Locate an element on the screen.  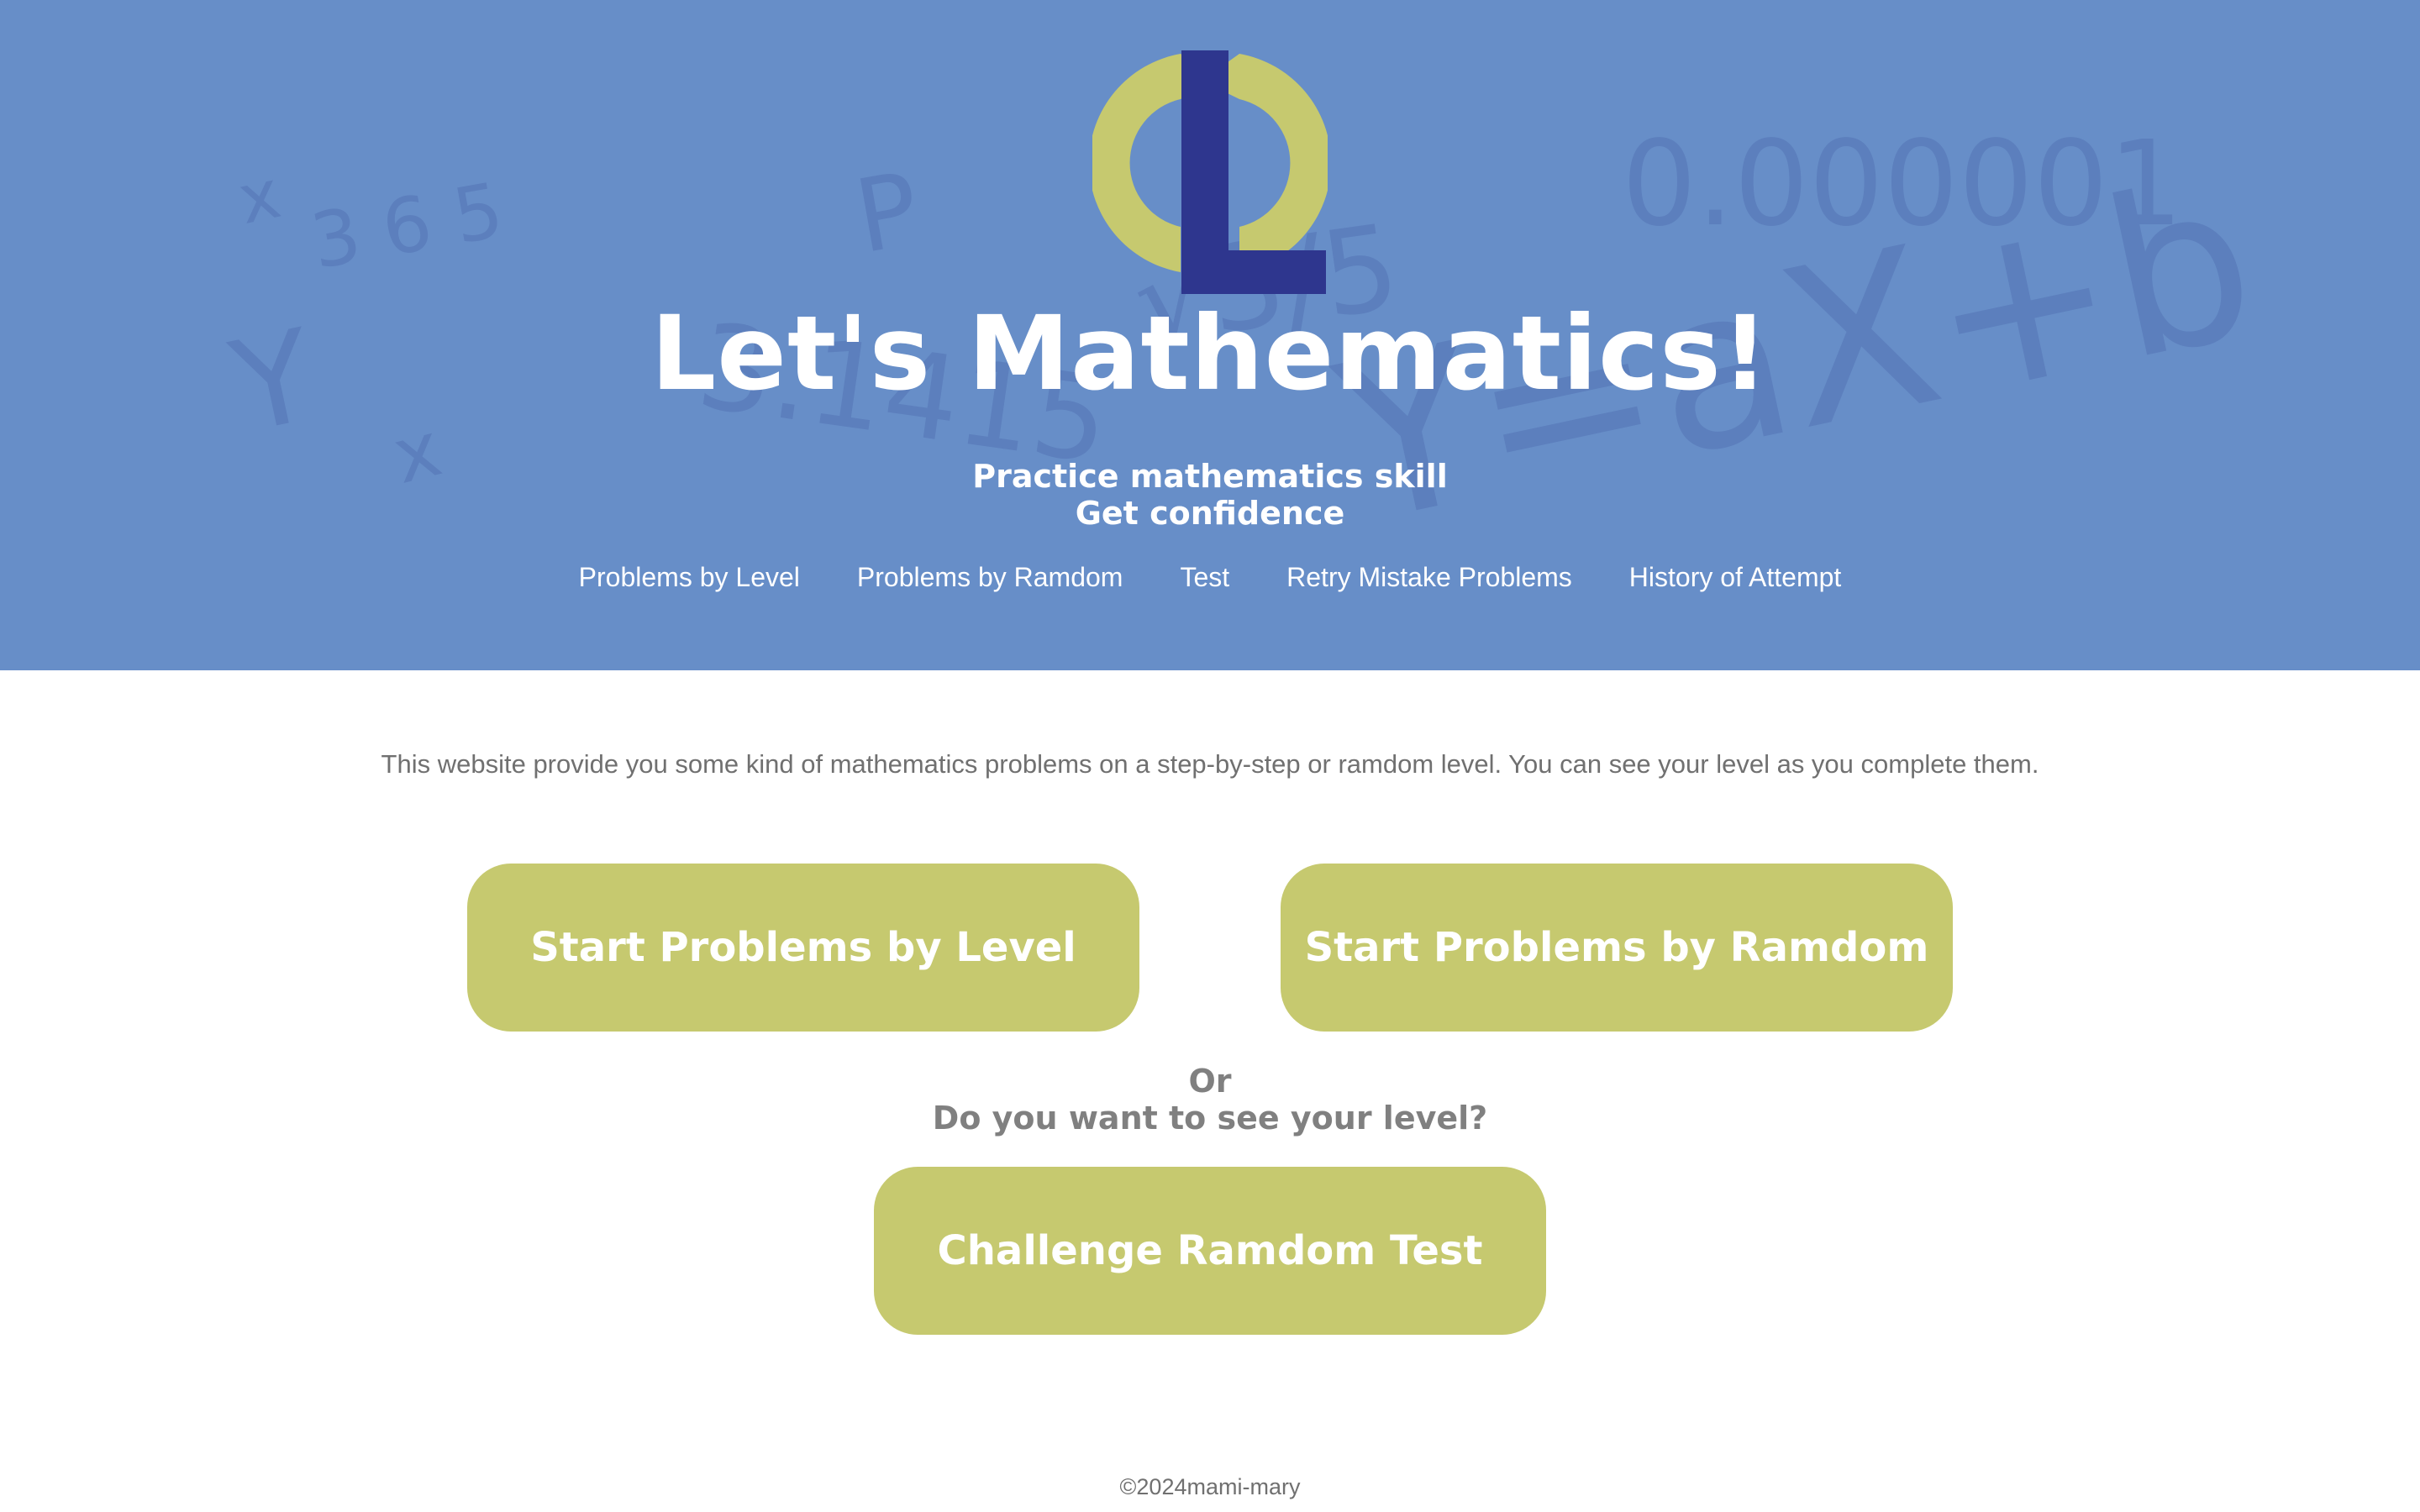
subtitle-line-2: Get confidence is located at coordinates (1210, 513).